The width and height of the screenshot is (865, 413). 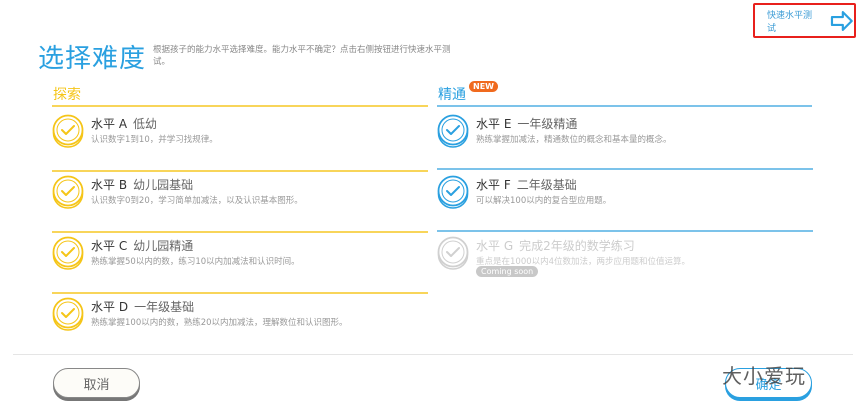 I want to click on level-title: 水平 G 完成2年级的数学练习, so click(x=555, y=245).